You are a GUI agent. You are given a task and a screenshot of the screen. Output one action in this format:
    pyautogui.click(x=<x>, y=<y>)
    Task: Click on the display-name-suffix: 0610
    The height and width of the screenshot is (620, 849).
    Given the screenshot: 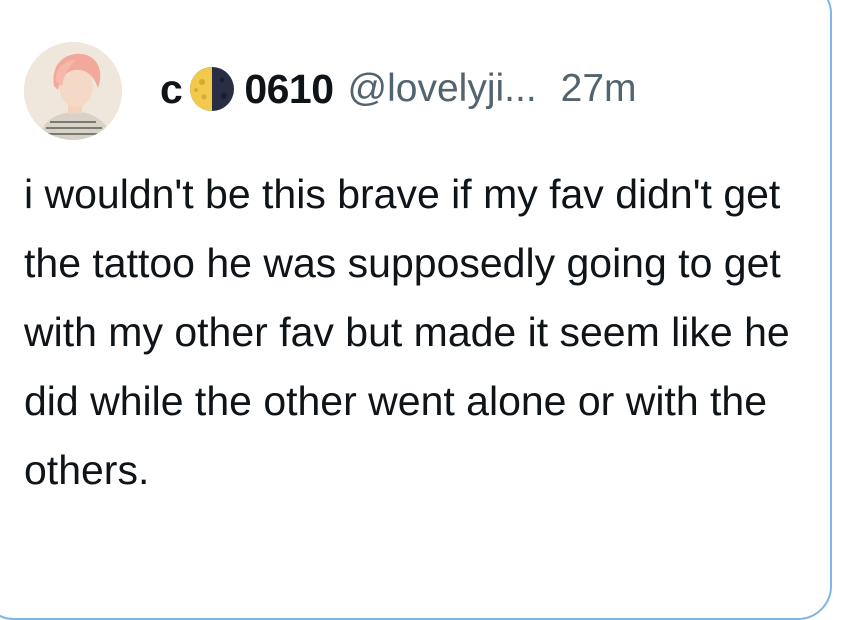 What is the action you would take?
    pyautogui.click(x=289, y=88)
    